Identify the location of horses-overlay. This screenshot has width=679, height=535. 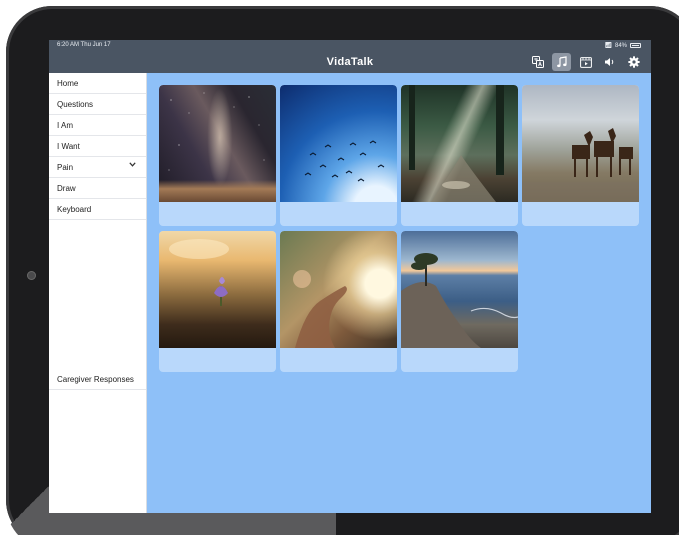
(580, 165).